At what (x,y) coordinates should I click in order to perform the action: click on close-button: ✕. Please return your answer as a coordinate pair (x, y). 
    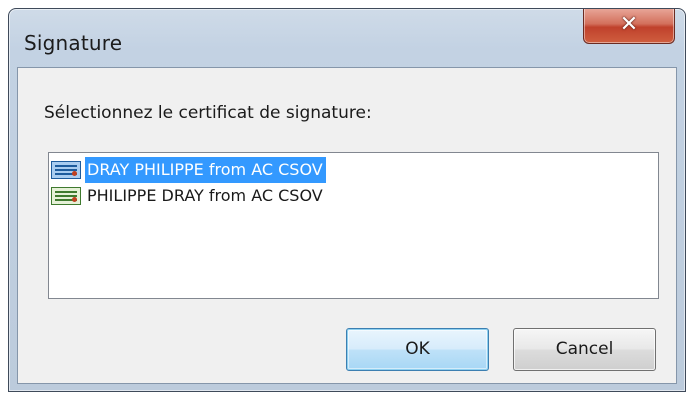
    Looking at the image, I should click on (629, 26).